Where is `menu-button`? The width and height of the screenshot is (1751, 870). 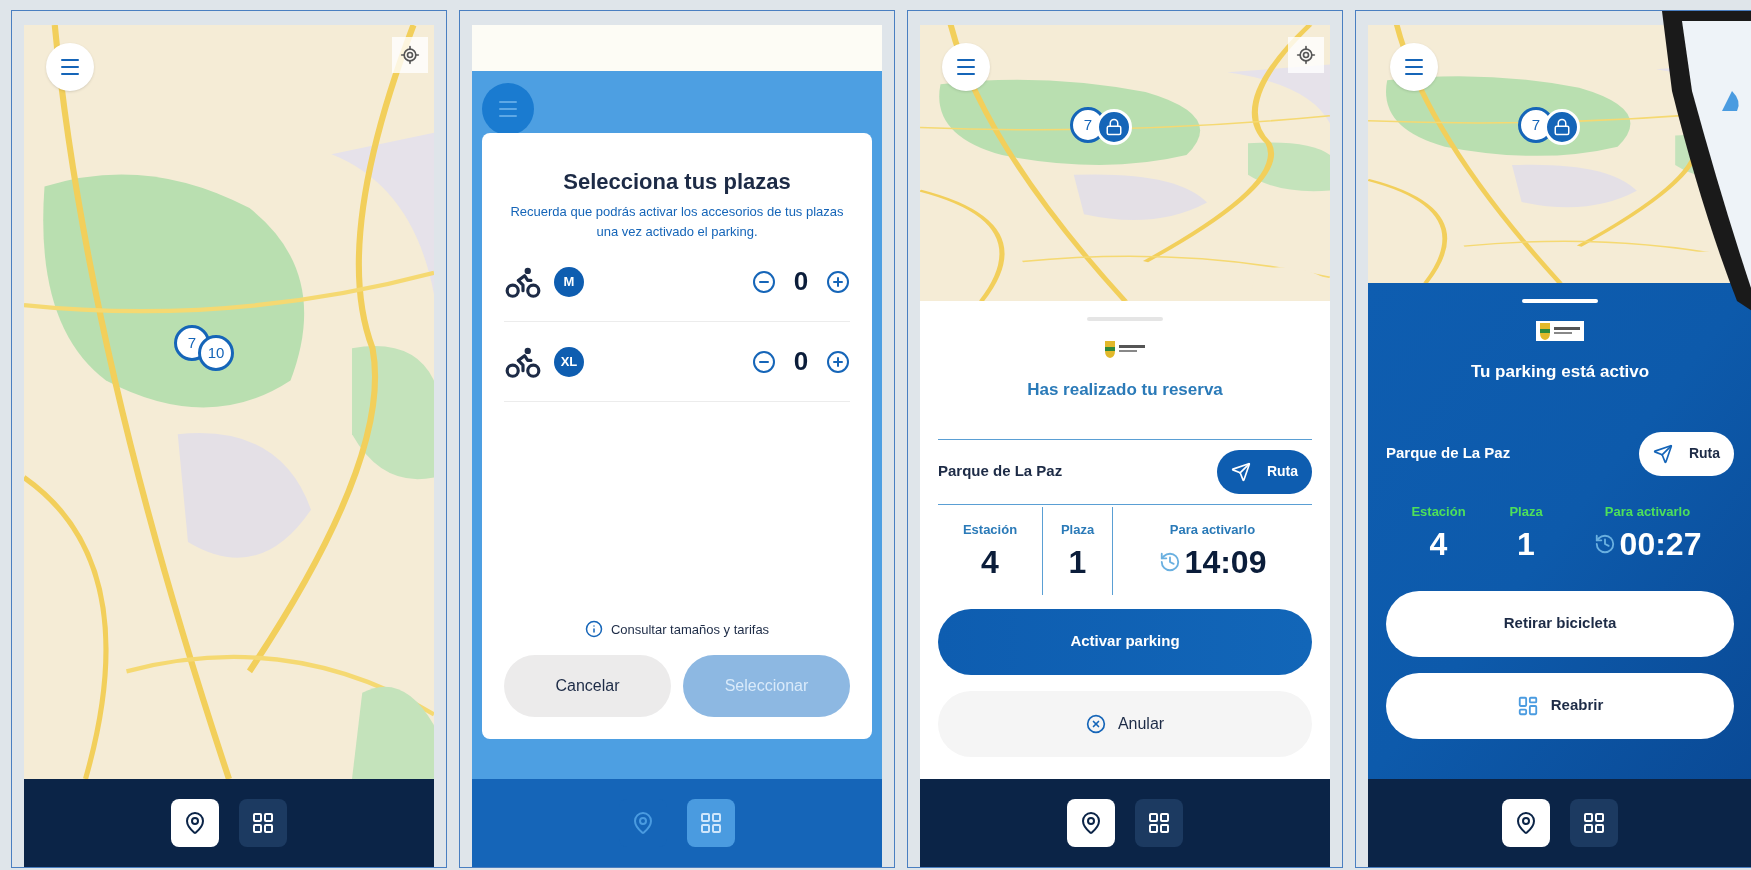 menu-button is located at coordinates (508, 109).